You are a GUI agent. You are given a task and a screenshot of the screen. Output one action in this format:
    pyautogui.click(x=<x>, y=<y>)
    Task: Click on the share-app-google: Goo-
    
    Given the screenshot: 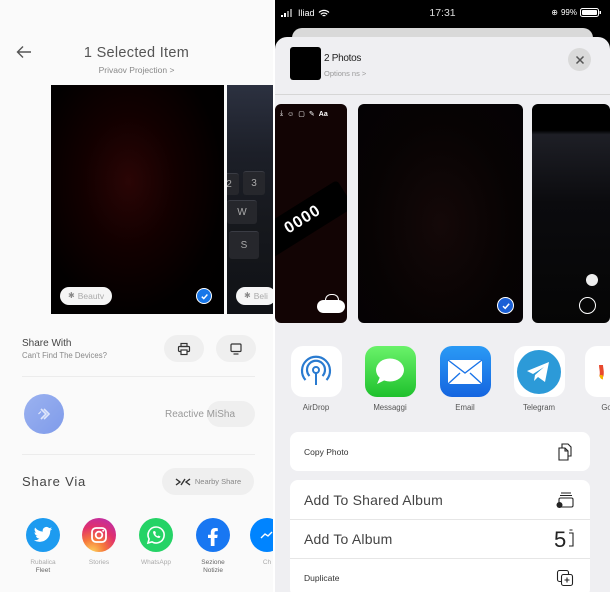 What is the action you would take?
    pyautogui.click(x=595, y=379)
    